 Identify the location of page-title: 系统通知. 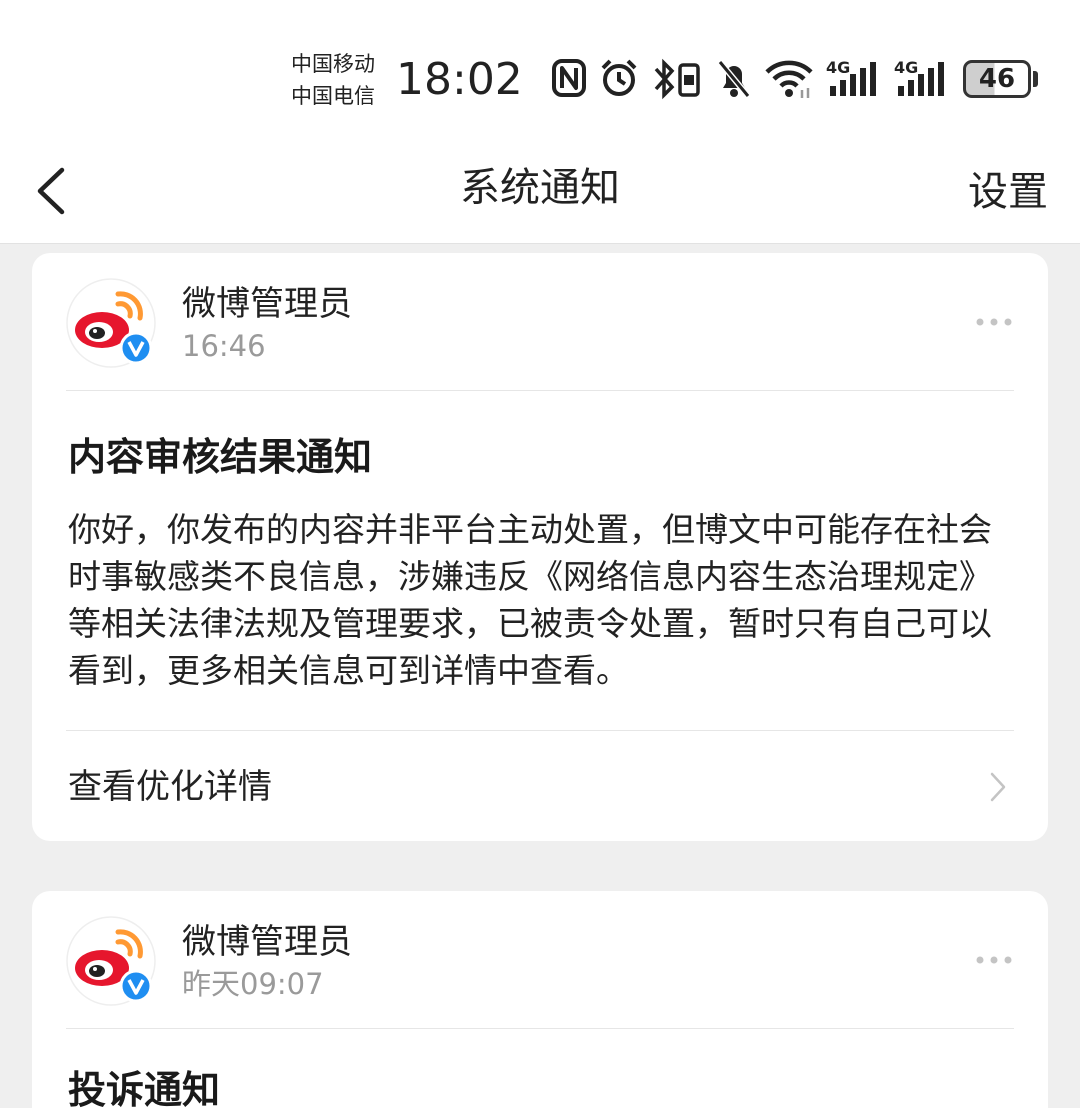
(540, 188).